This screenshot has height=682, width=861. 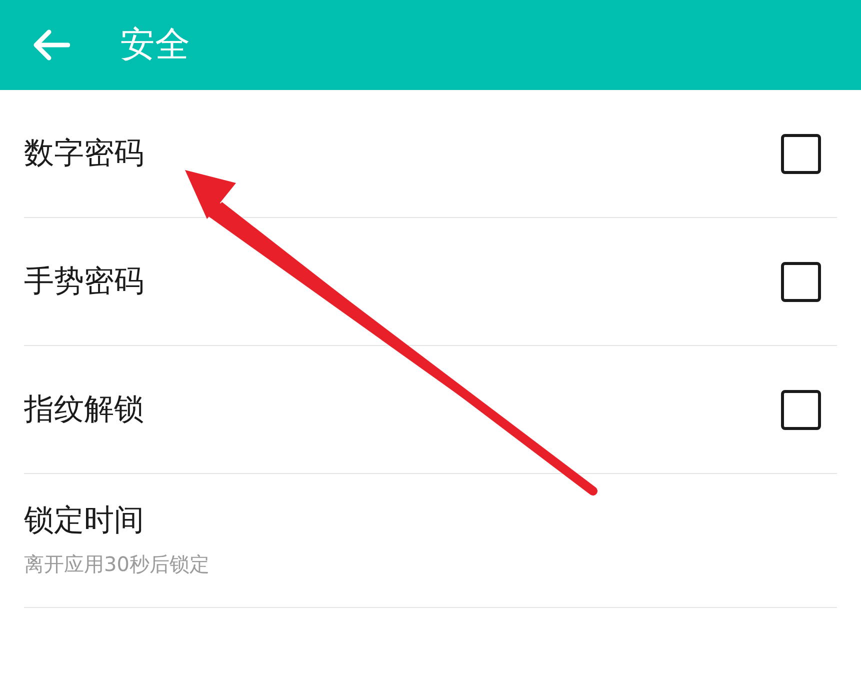 I want to click on setting-label: 锁定时间, so click(x=84, y=521).